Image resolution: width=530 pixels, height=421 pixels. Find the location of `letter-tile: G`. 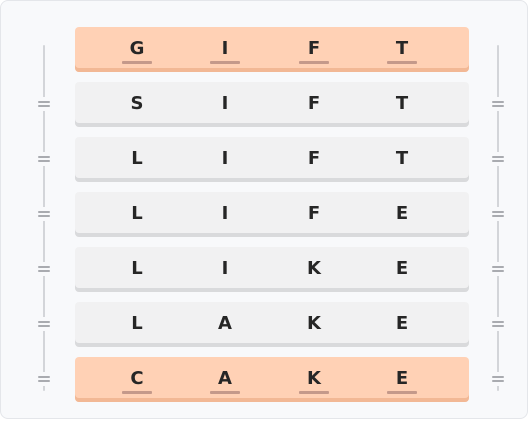

letter-tile: G is located at coordinates (137, 50).